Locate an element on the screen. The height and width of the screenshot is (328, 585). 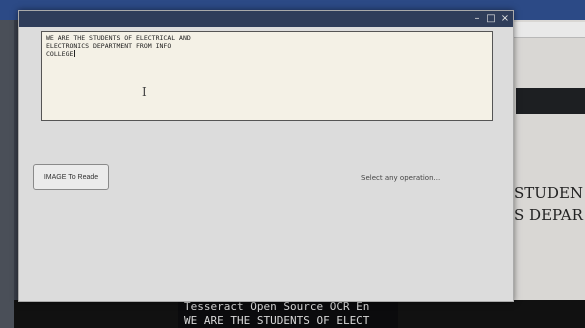
maximize-icon: □ is located at coordinates (491, 19).